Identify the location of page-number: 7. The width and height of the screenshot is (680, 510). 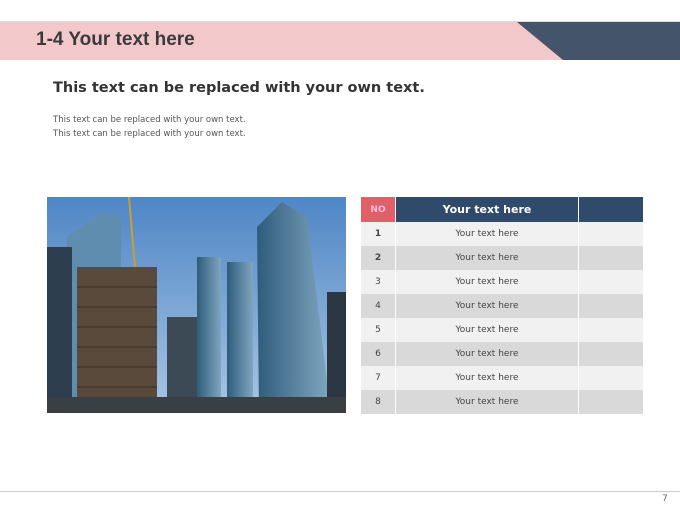
(665, 499).